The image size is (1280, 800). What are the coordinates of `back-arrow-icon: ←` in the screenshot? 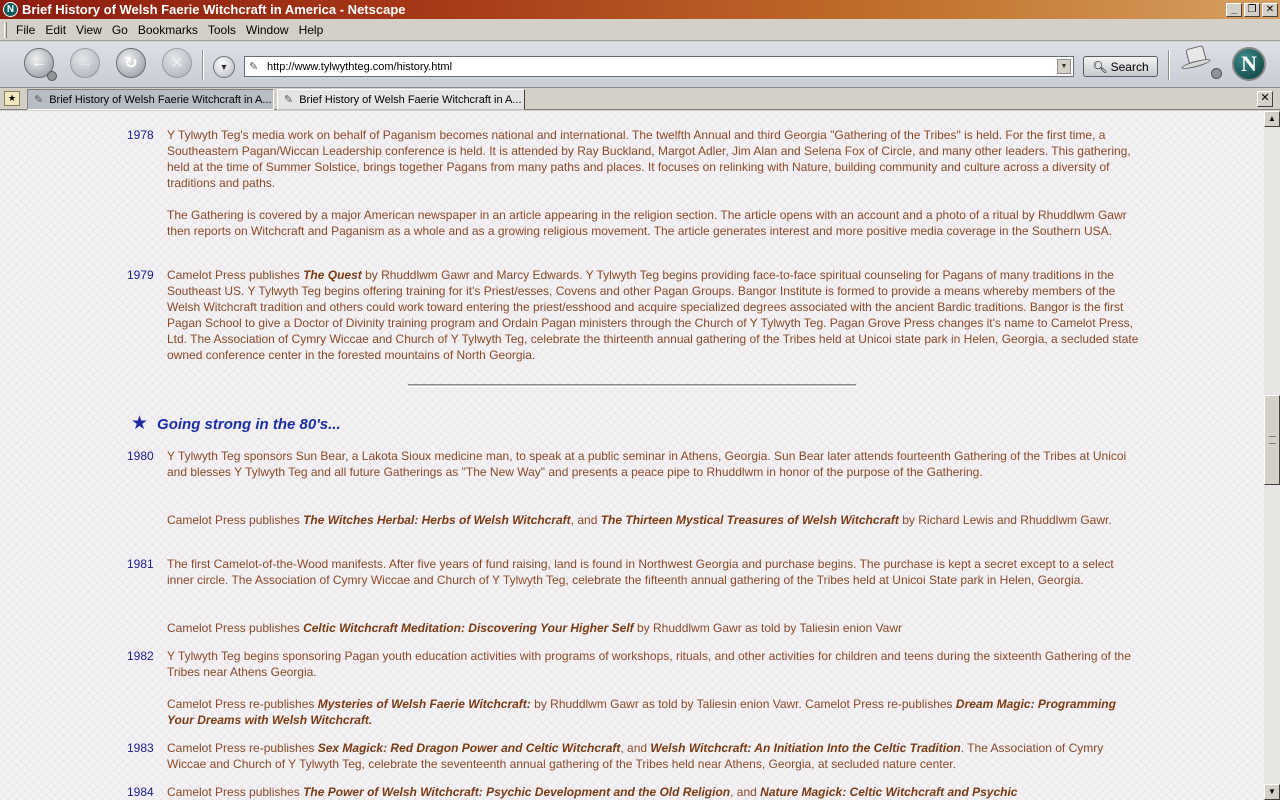 It's located at (39, 62).